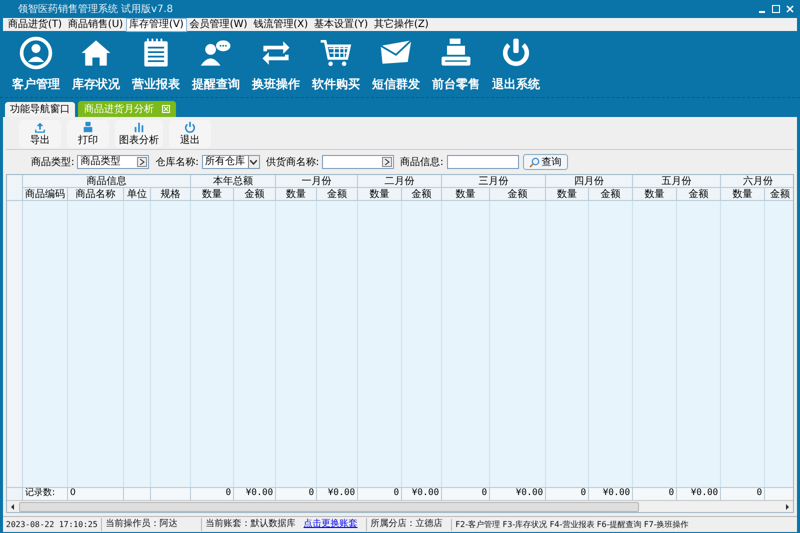 The height and width of the screenshot is (533, 800). What do you see at coordinates (545, 162) in the screenshot?
I see `search-button: 查询` at bounding box center [545, 162].